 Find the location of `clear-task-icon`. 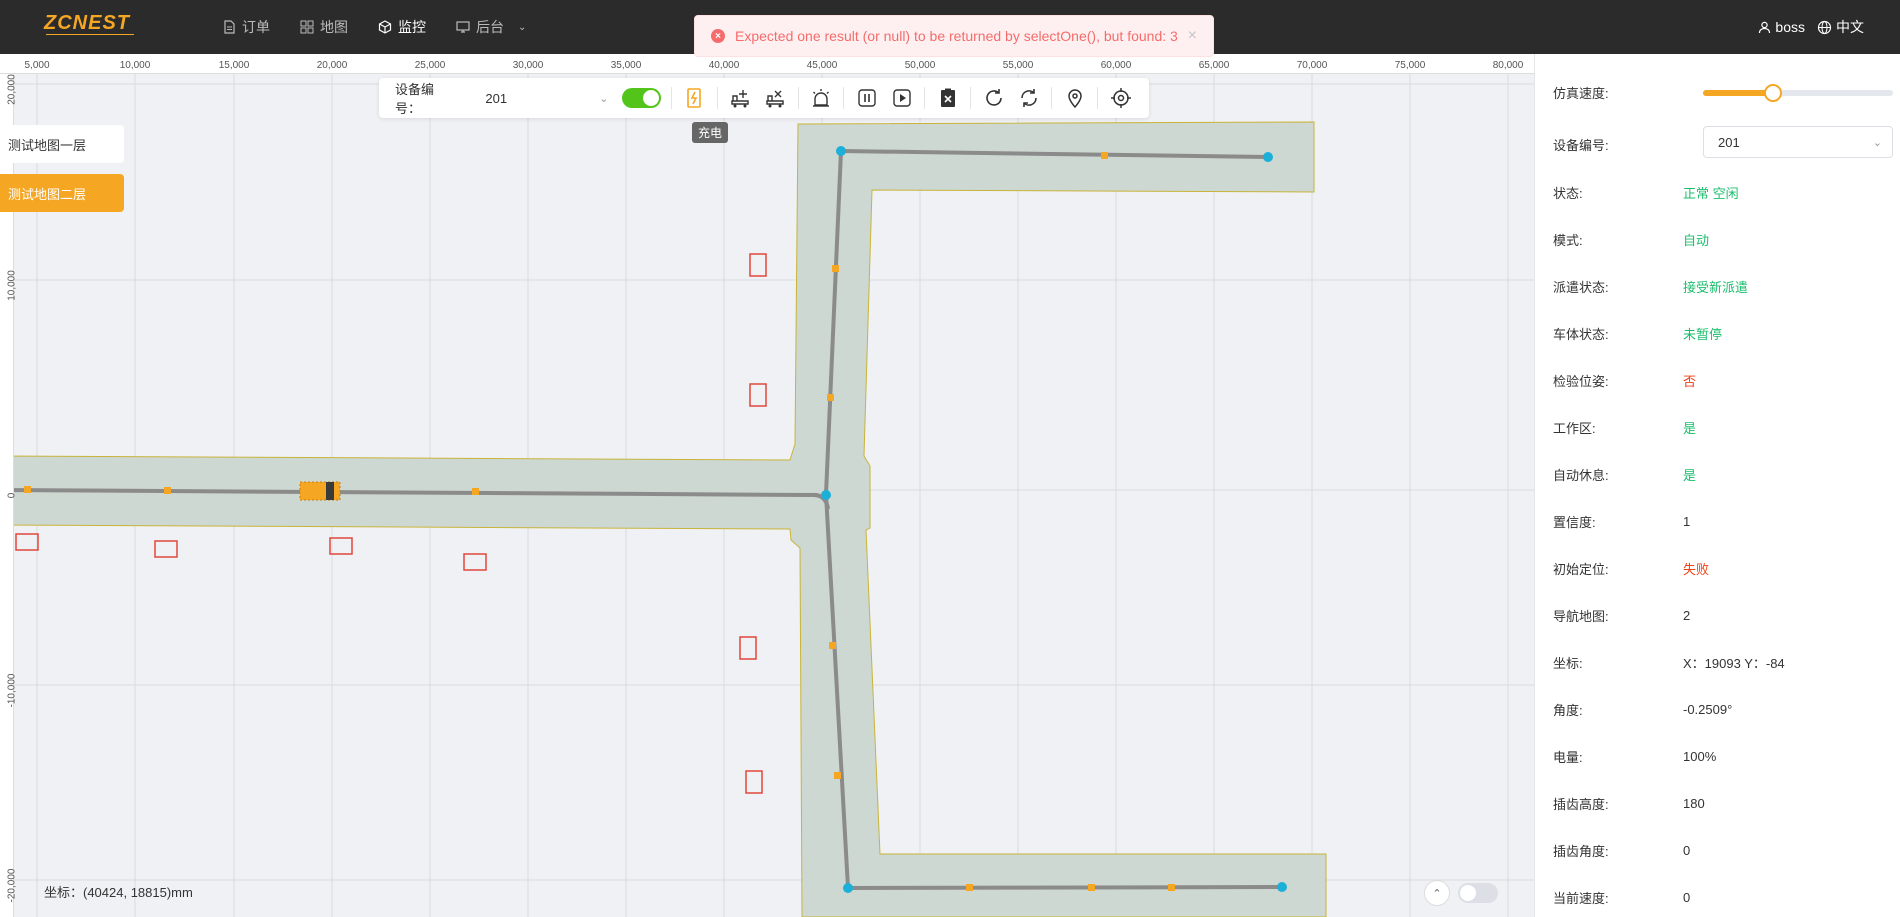

clear-task-icon is located at coordinates (947, 97).